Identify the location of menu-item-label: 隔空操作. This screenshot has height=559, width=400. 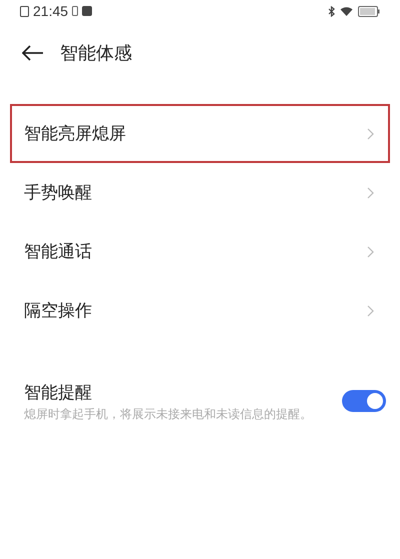
(58, 311).